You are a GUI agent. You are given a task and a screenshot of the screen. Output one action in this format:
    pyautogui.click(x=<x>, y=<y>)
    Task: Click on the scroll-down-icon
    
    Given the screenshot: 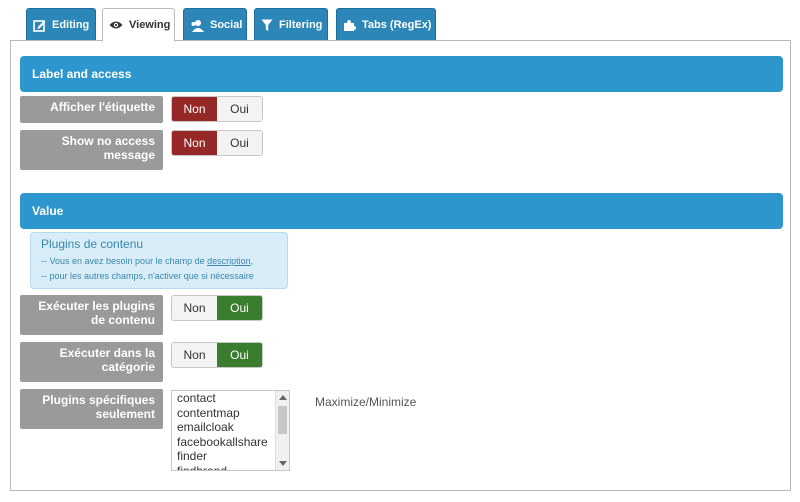 What is the action you would take?
    pyautogui.click(x=283, y=463)
    